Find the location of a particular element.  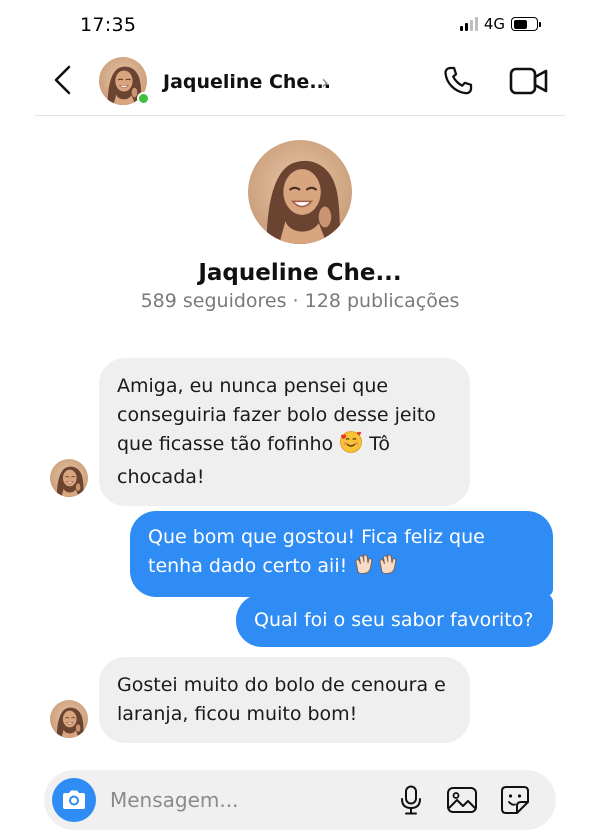

message-input is located at coordinates (245, 800).